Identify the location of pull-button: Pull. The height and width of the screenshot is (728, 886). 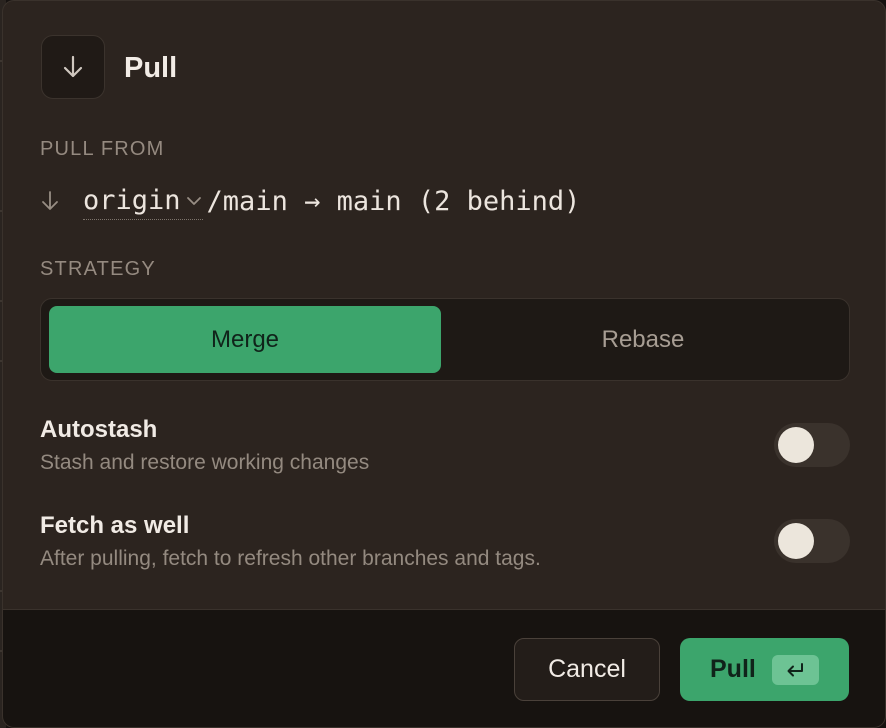
(764, 669).